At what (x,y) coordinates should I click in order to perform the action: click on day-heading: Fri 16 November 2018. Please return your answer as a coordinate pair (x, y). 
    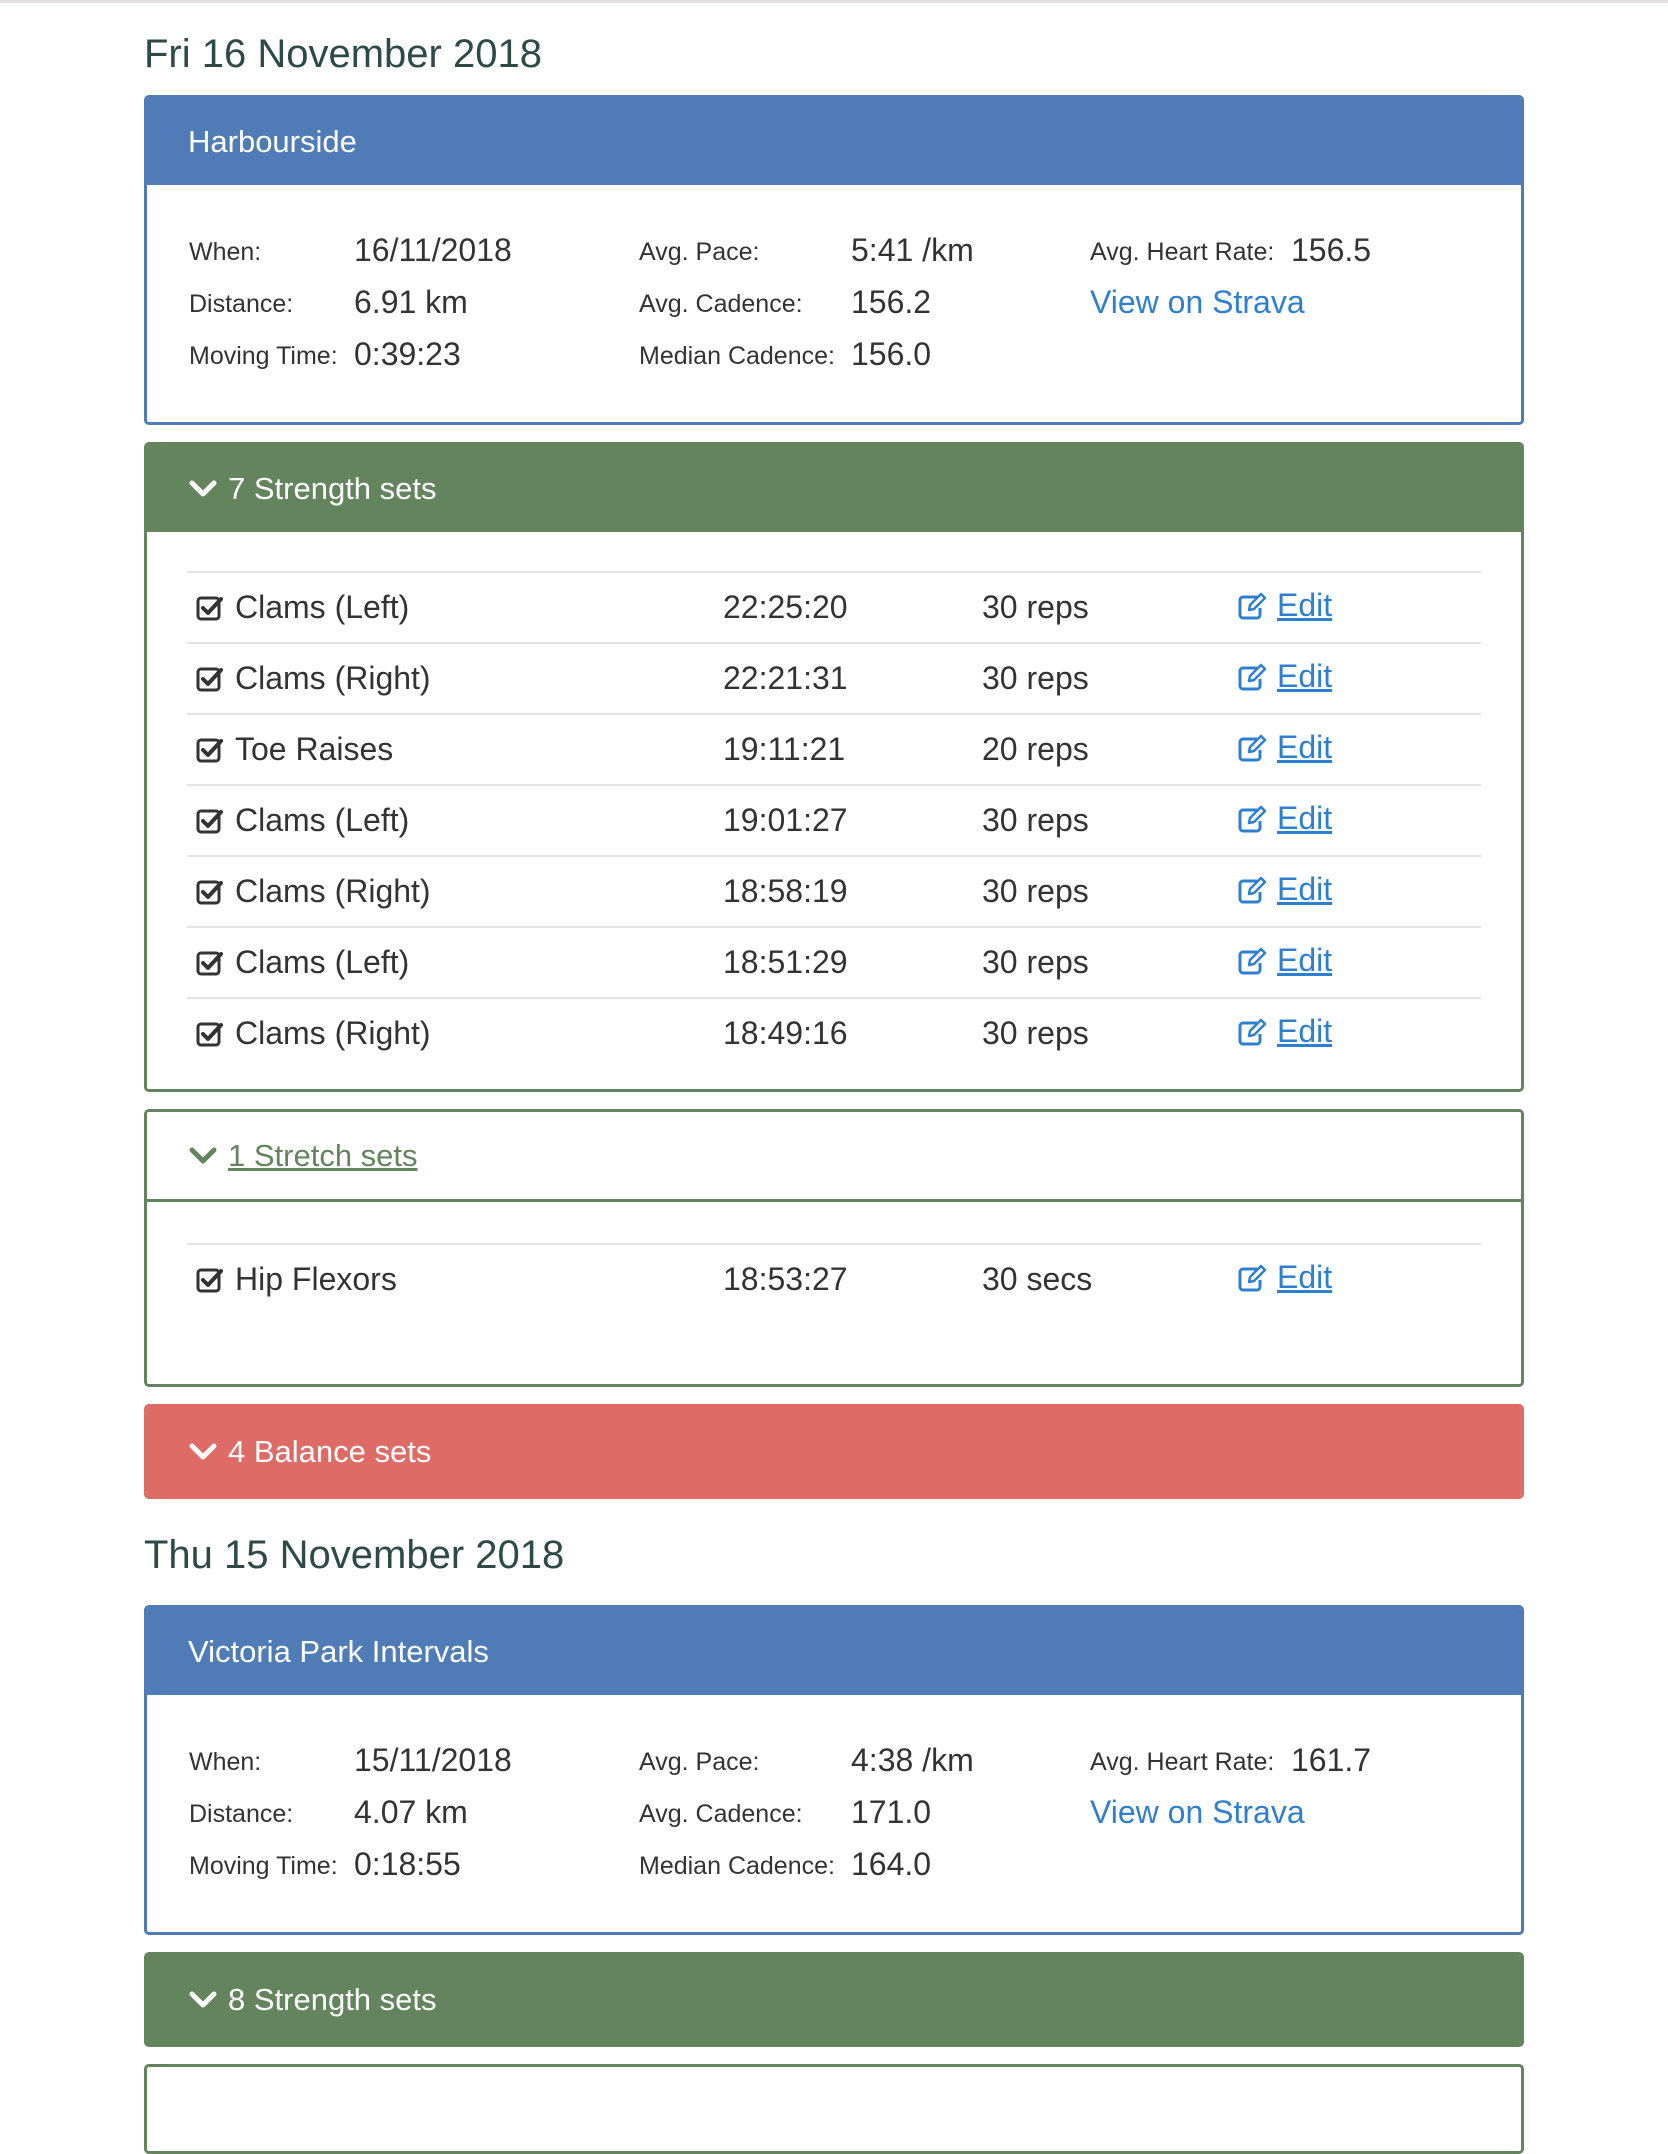
    Looking at the image, I should click on (343, 54).